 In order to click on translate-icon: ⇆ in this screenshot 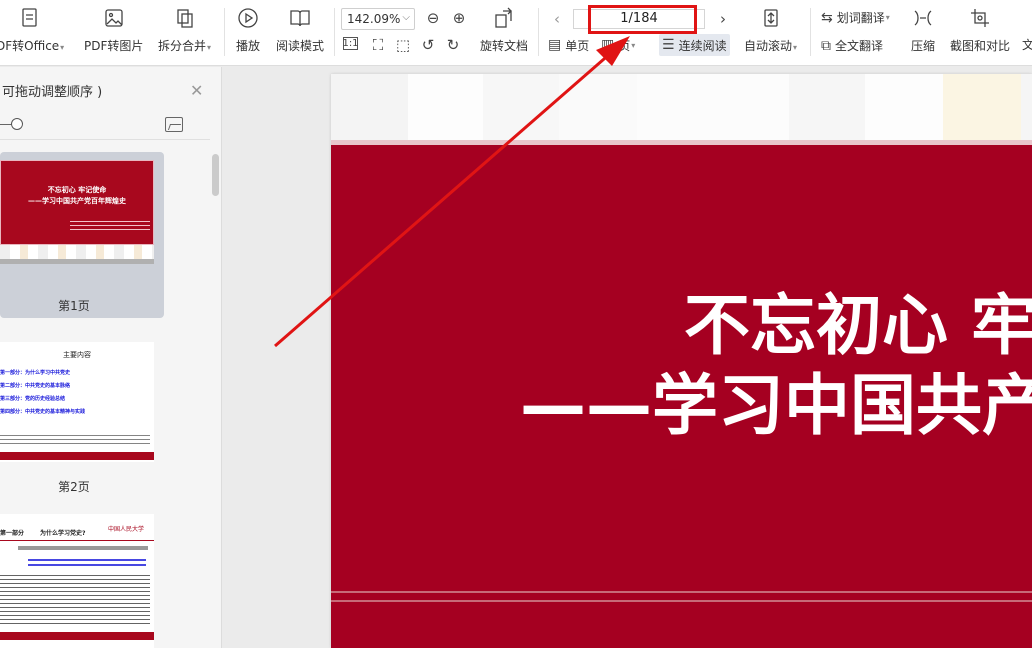, I will do `click(827, 17)`.